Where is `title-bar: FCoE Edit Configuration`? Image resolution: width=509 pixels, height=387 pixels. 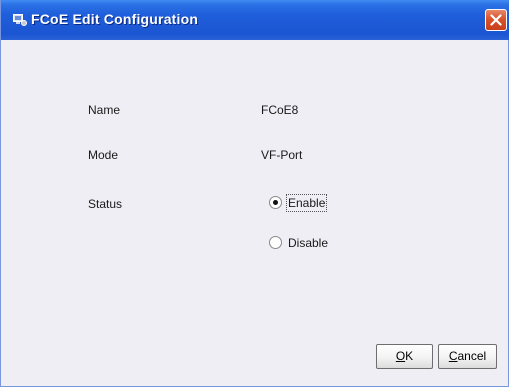
title-bar: FCoE Edit Configuration is located at coordinates (255, 20).